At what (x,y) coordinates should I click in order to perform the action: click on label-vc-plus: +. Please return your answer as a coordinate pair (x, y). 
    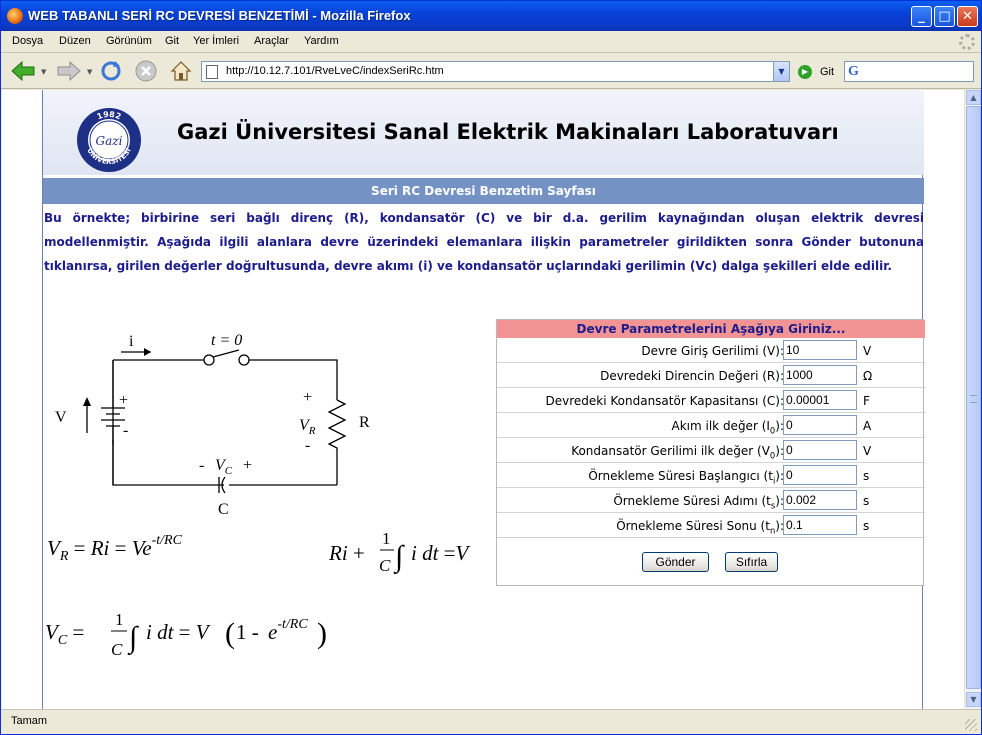
    Looking at the image, I should click on (247, 465).